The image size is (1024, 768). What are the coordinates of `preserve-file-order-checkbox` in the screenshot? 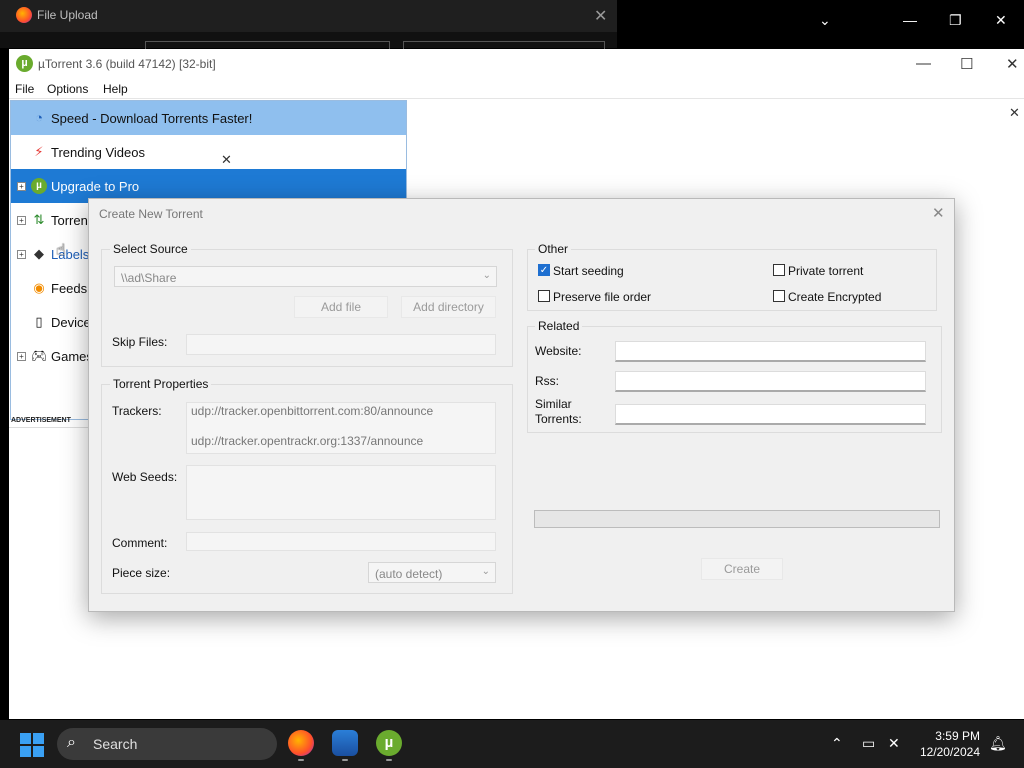 It's located at (544, 296).